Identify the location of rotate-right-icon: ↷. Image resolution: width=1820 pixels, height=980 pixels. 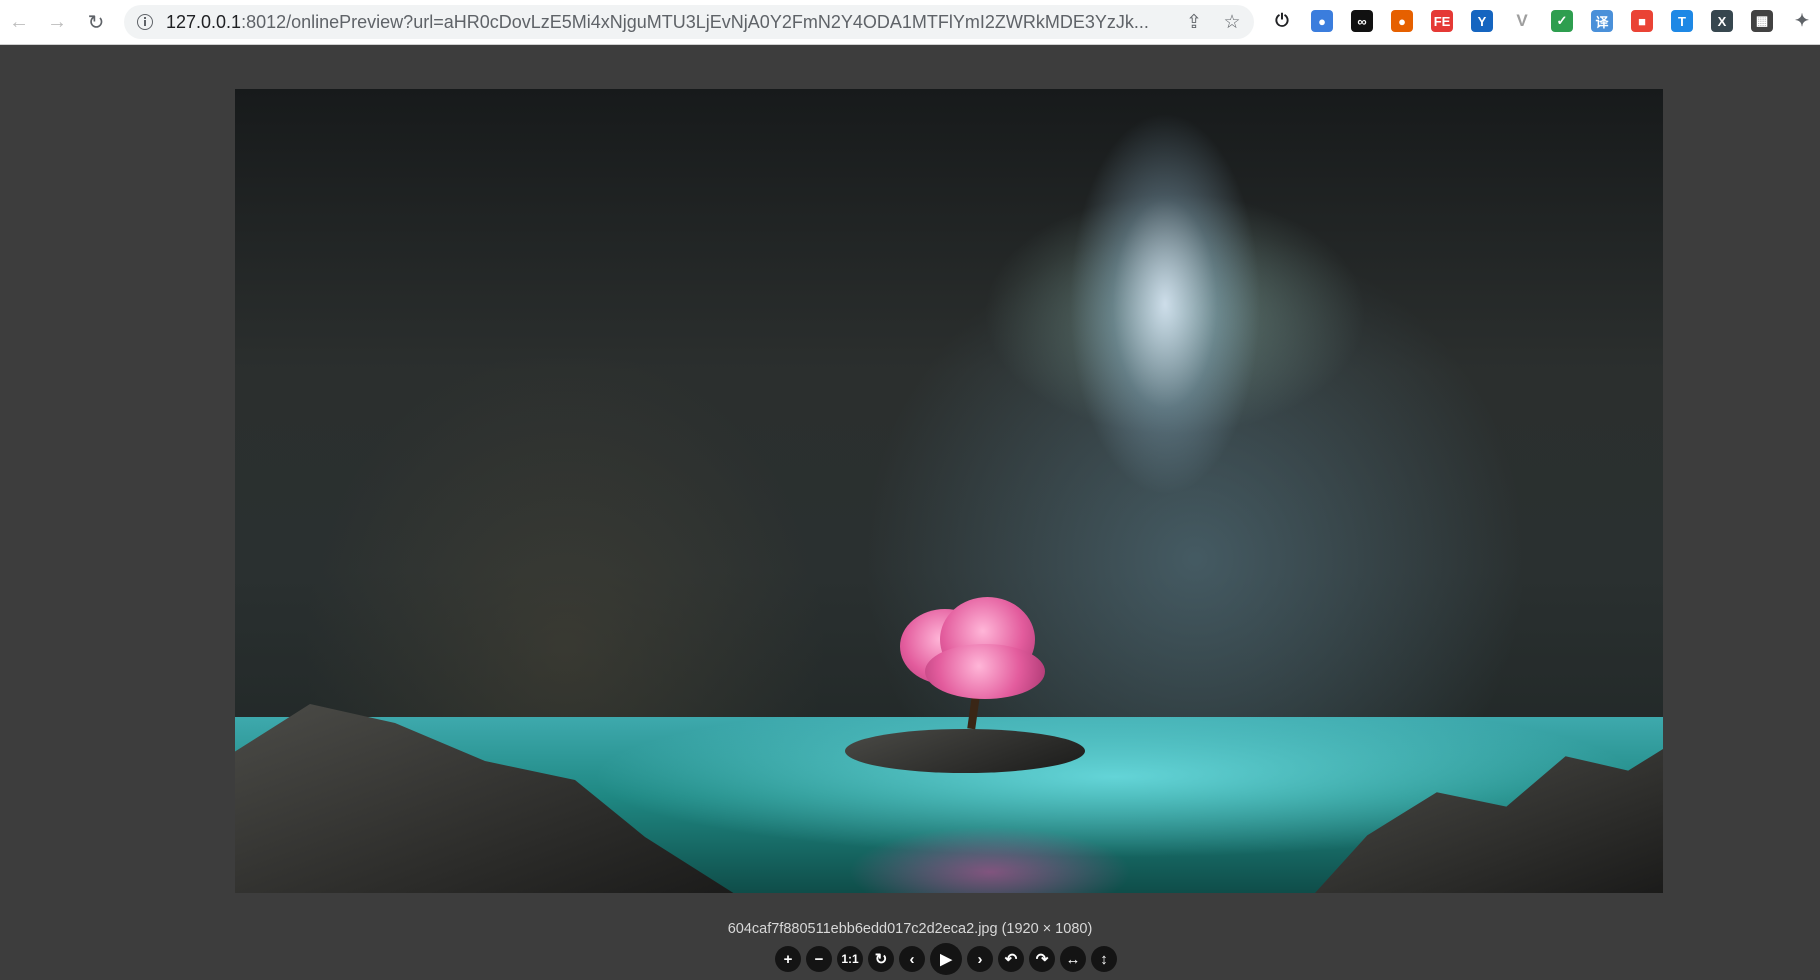
(1042, 959).